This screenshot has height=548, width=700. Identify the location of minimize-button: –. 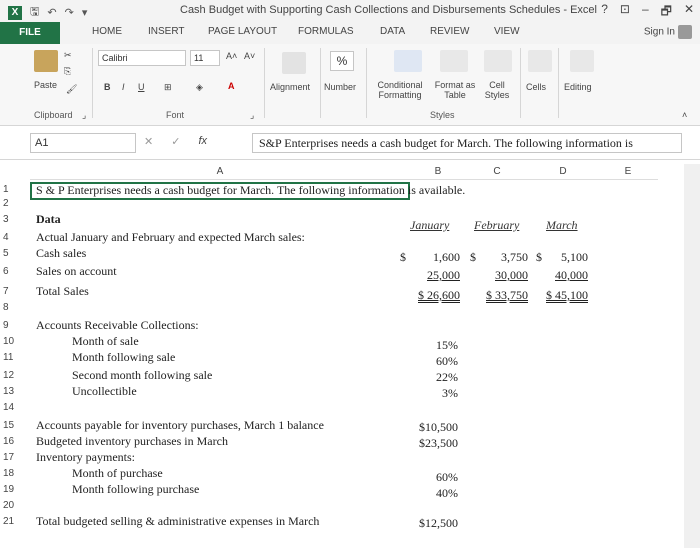
(645, 12).